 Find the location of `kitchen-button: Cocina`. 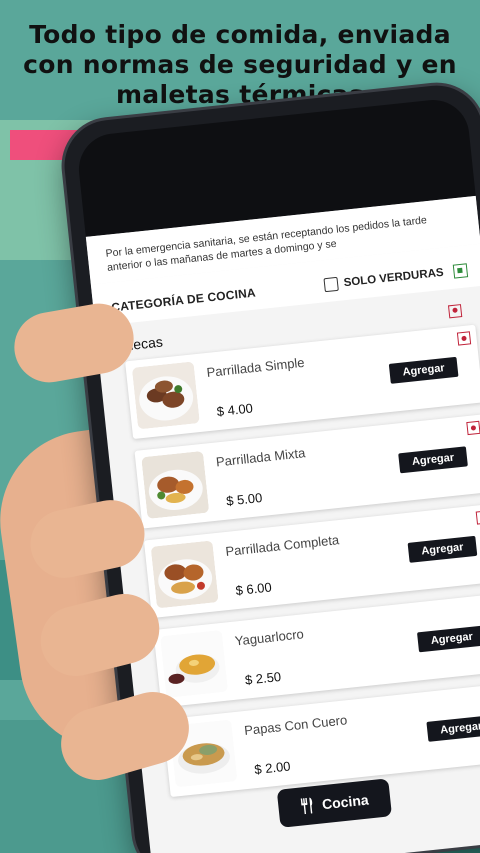

kitchen-button: Cocina is located at coordinates (334, 803).